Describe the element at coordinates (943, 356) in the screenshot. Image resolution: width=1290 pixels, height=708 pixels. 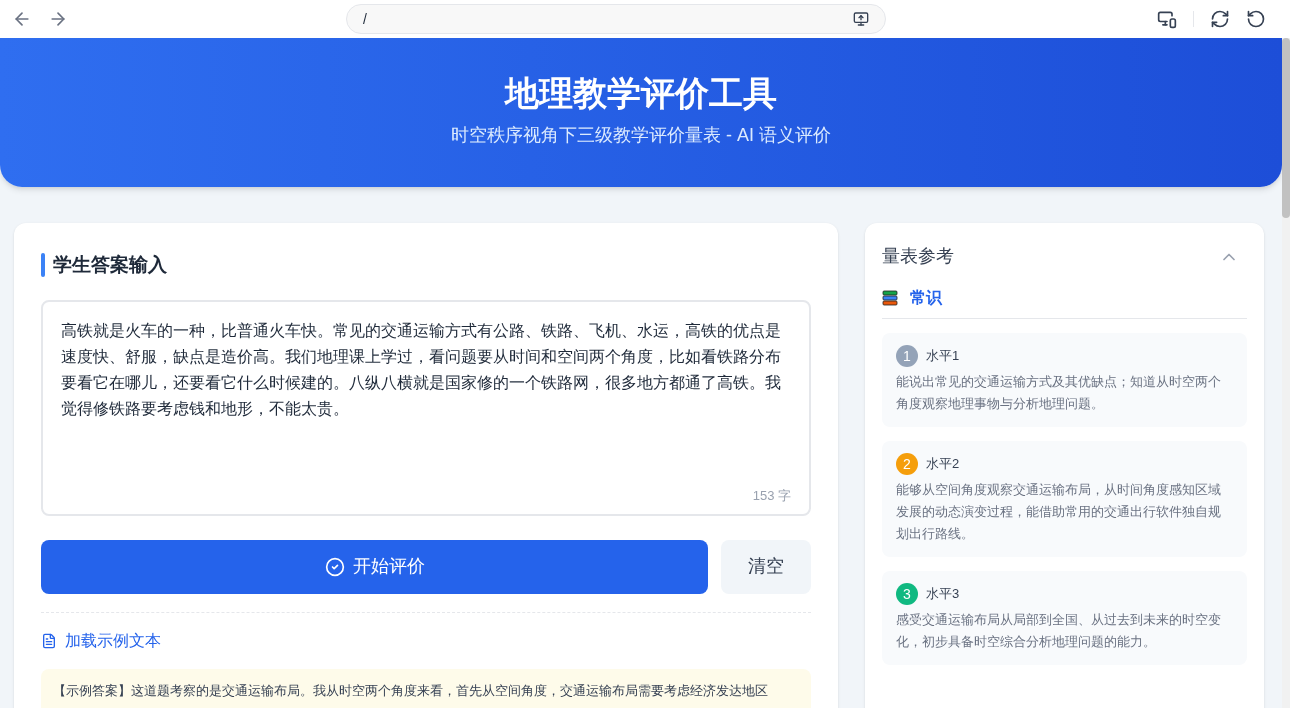
I see `level-label: 水平1` at that location.